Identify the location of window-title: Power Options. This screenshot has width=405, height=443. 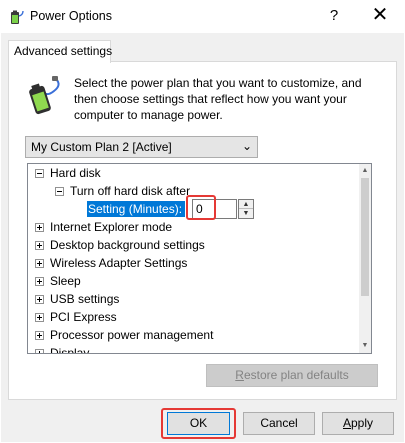
(71, 16).